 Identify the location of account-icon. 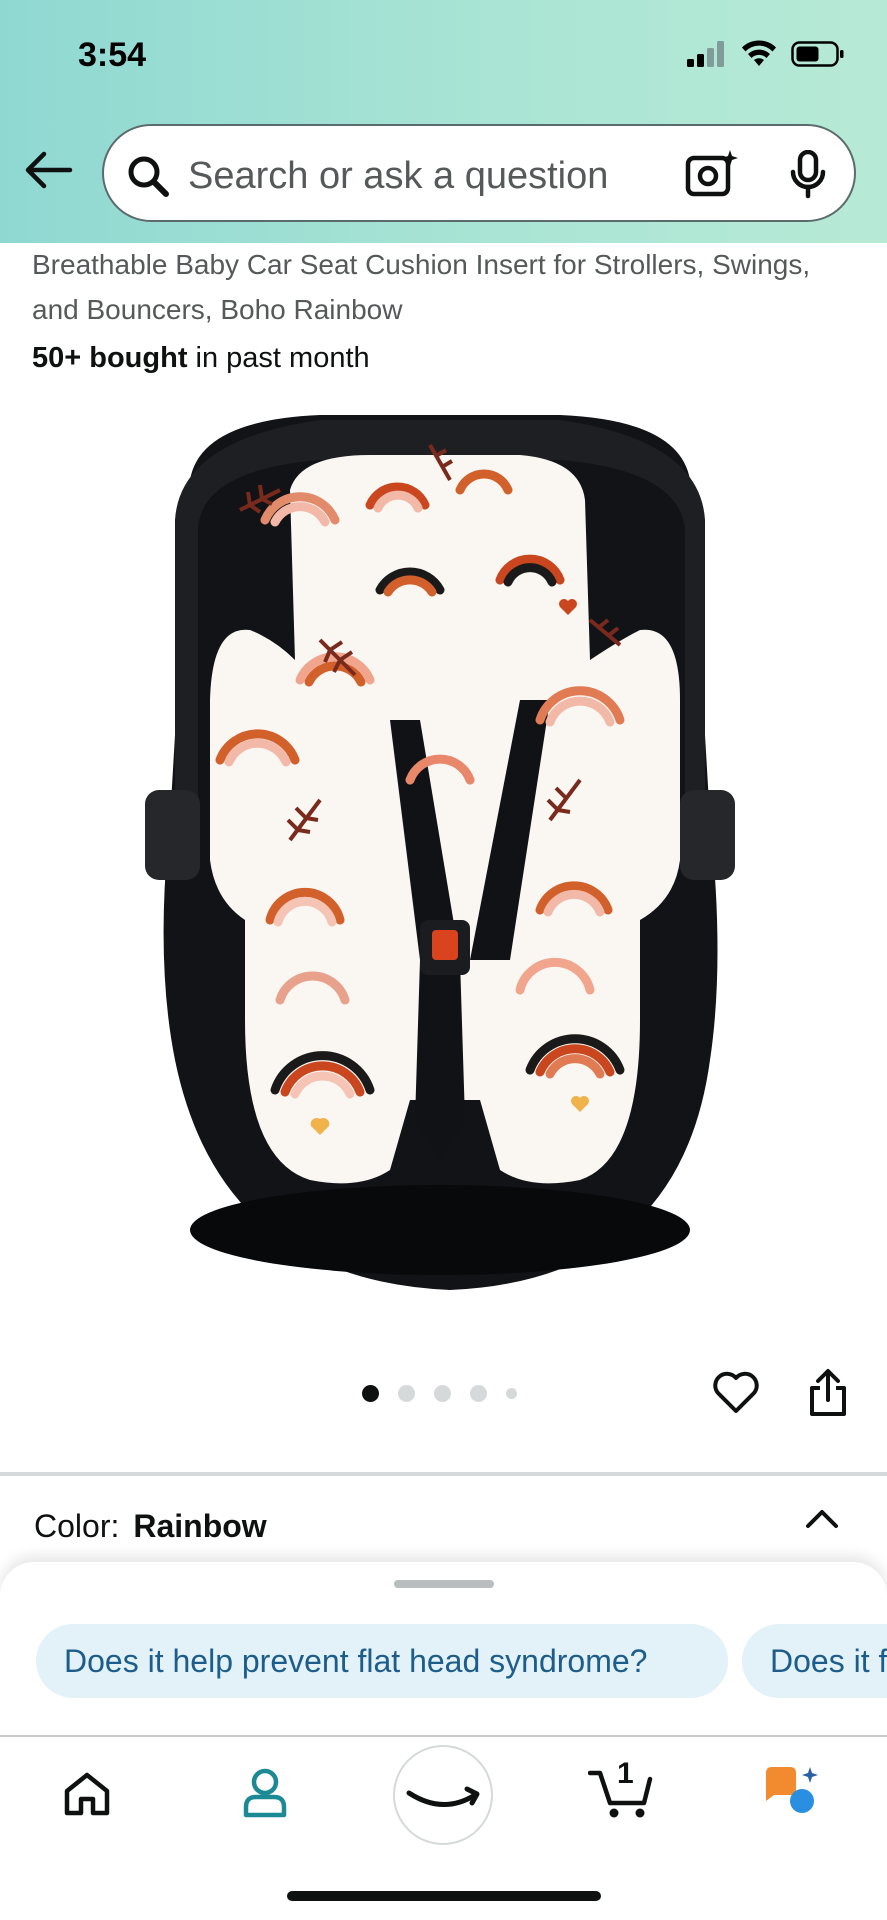
(265, 1793).